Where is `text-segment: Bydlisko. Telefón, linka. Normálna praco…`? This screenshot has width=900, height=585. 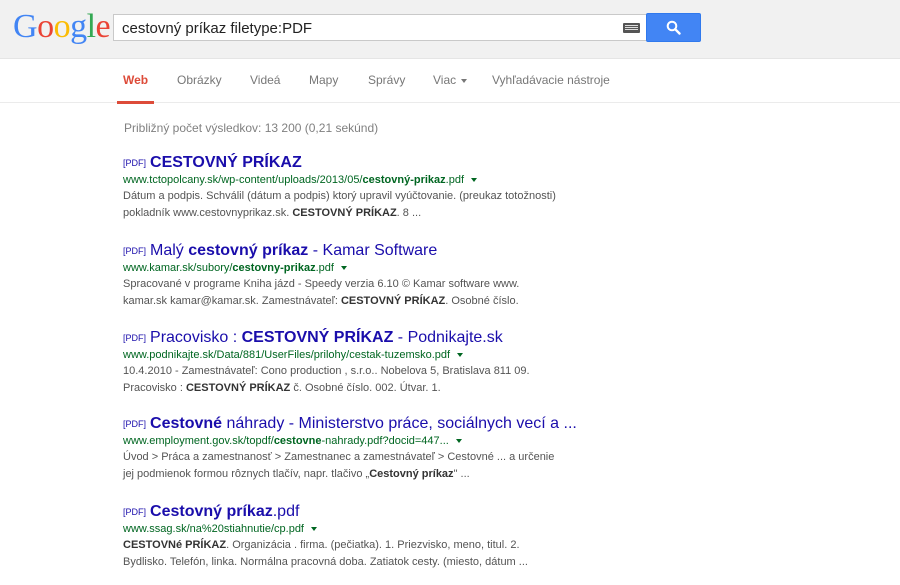 text-segment: Bydlisko. Telefón, linka. Normálna praco… is located at coordinates (325, 562).